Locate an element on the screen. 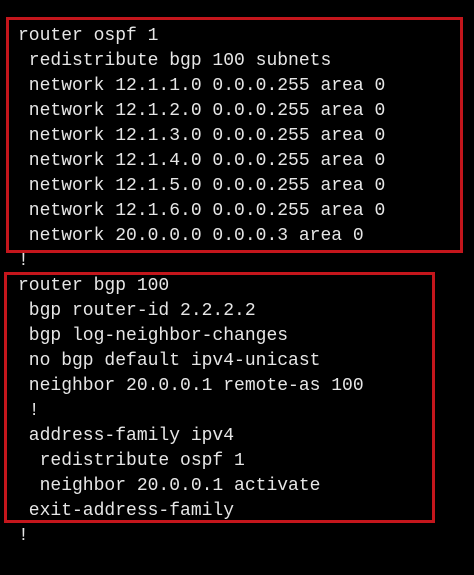 This screenshot has width=474, height=575. config-line: network 12.1.2.0 0.0.0.255 area 0 is located at coordinates (202, 111).